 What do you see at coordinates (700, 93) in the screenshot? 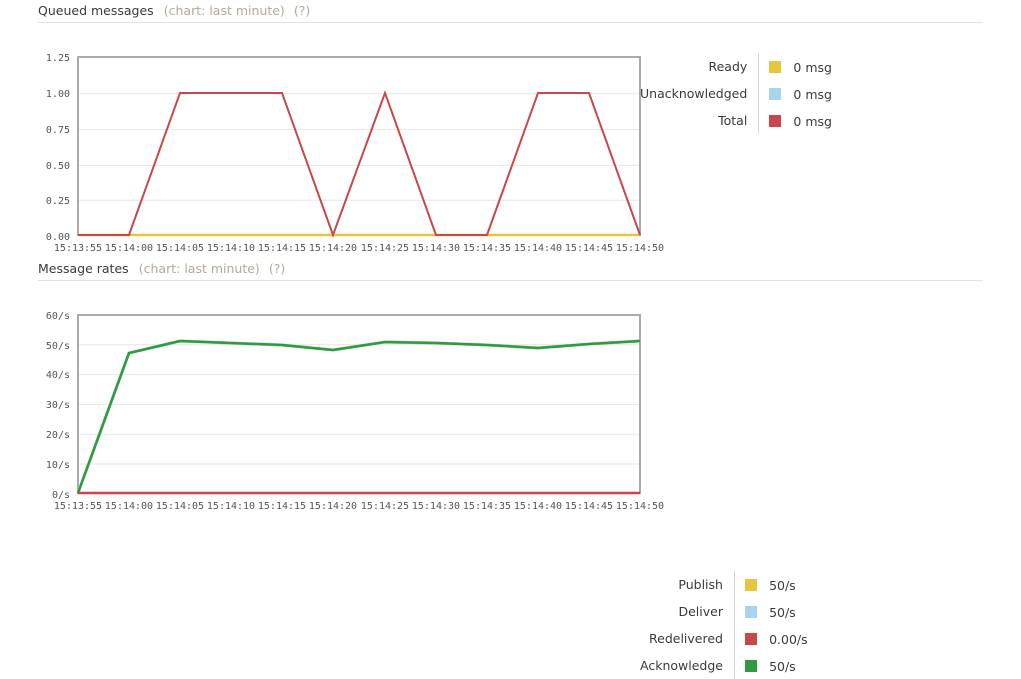
I see `legend-label-unacknowledged: Unacknowledged` at bounding box center [700, 93].